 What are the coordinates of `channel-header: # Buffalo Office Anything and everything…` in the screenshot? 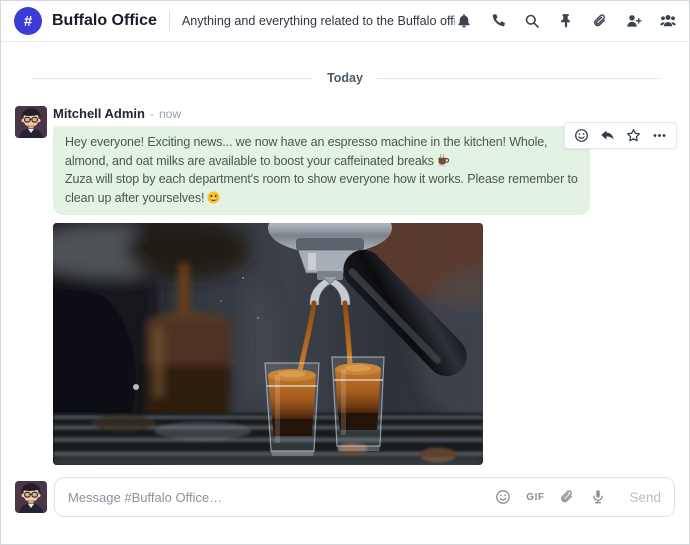 It's located at (345, 21).